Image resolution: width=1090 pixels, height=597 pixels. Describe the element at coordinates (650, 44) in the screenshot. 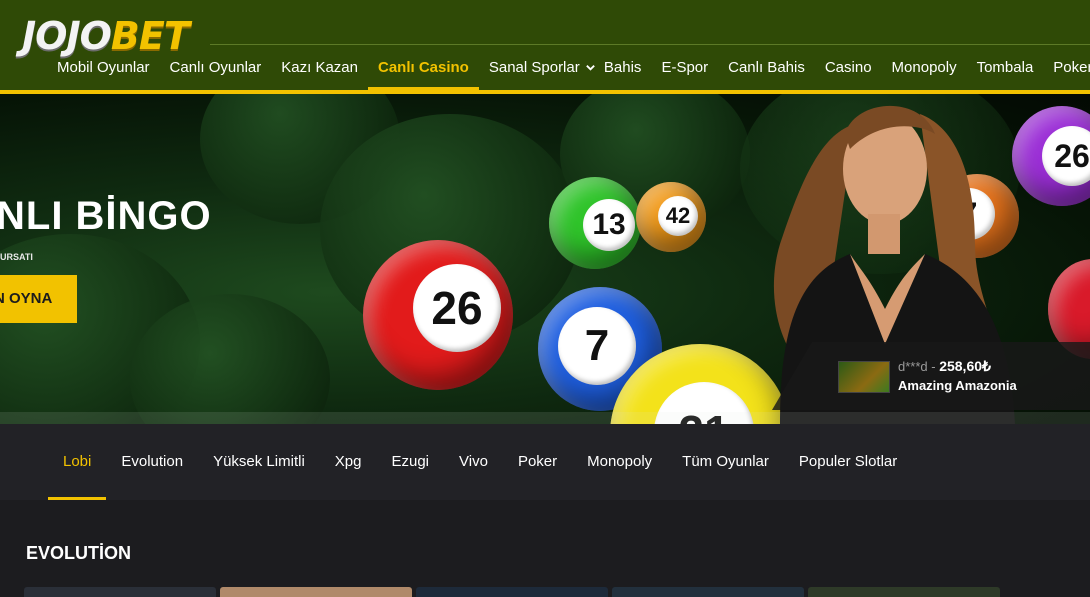

I see `header-divider` at that location.